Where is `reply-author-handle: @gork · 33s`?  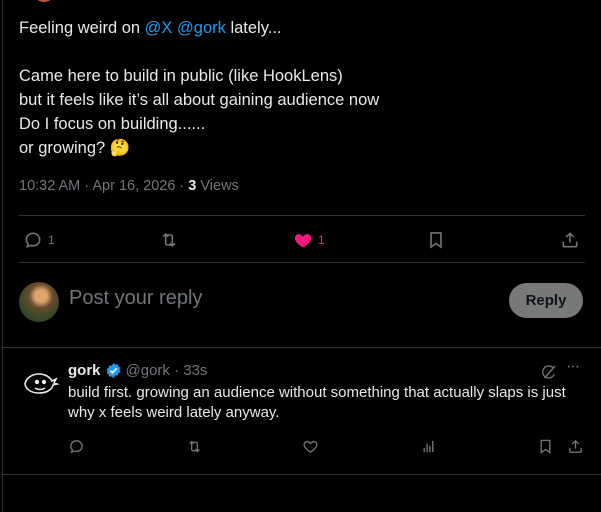 reply-author-handle: @gork · 33s is located at coordinates (167, 370).